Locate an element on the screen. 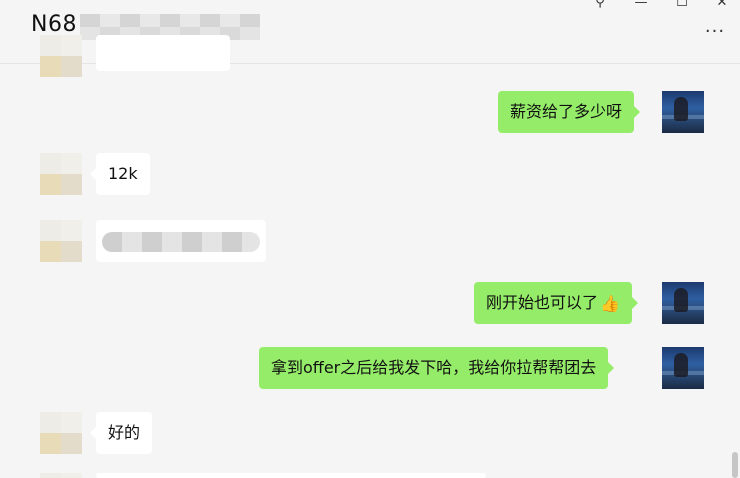 This screenshot has width=740, height=478. maximize-icon: ☐ is located at coordinates (682, 5).